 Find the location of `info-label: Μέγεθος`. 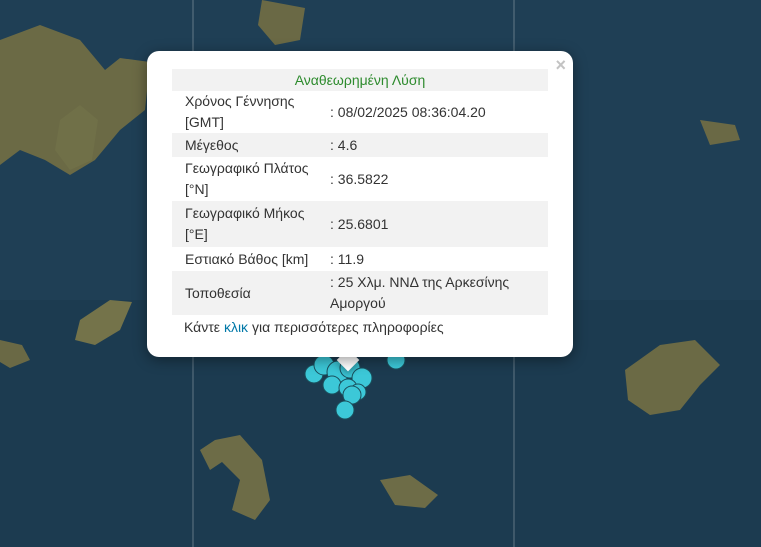

info-label: Μέγεθος is located at coordinates (249, 145).